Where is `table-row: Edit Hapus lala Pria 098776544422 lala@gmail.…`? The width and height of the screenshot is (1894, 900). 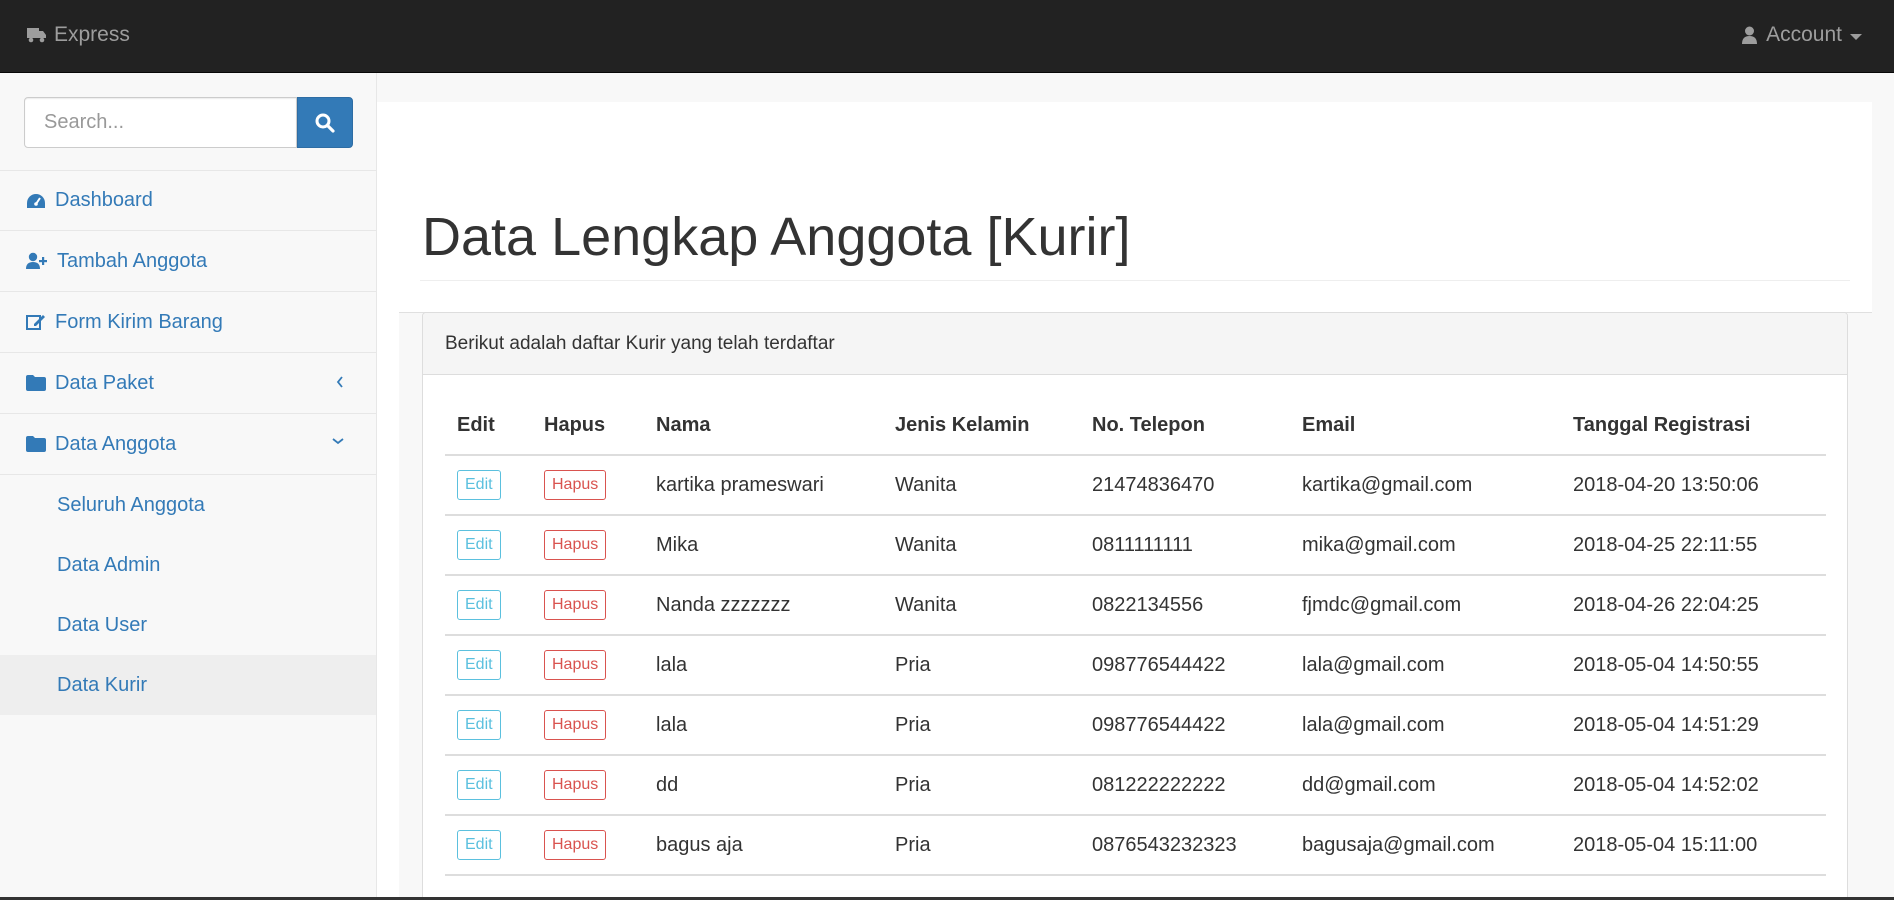 table-row: Edit Hapus lala Pria 098776544422 lala@gmail.… is located at coordinates (1135, 665).